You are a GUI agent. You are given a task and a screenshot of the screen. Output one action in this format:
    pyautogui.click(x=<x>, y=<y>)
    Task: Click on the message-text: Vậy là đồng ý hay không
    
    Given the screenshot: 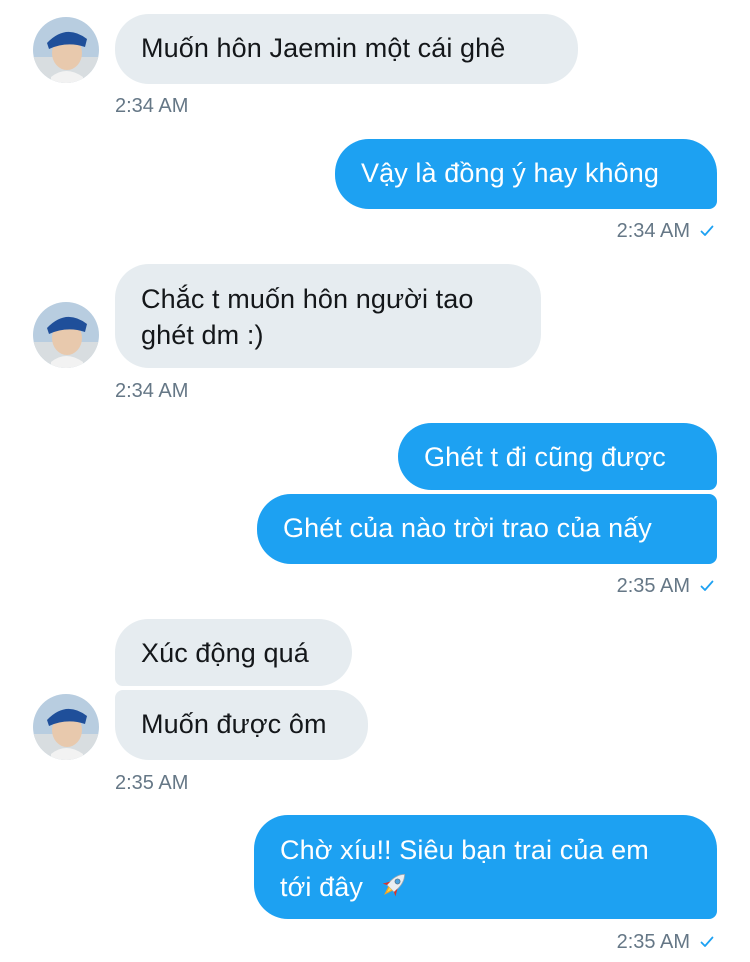 What is the action you would take?
    pyautogui.click(x=510, y=173)
    